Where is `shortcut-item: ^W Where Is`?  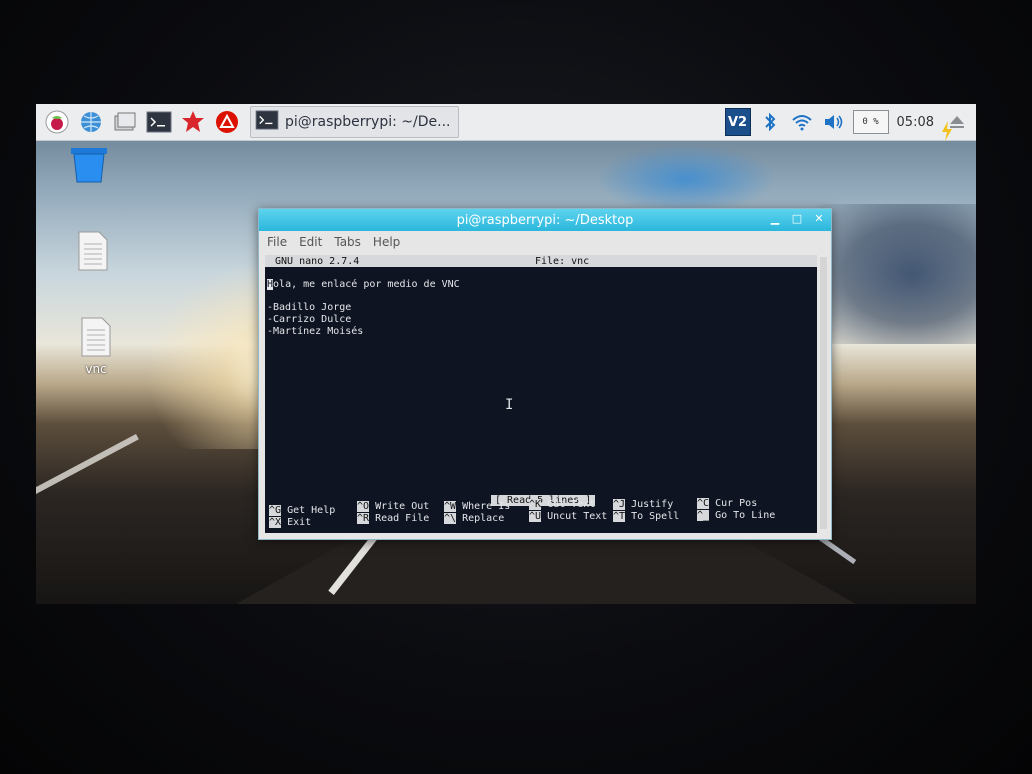 shortcut-item: ^W Where Is is located at coordinates (477, 506).